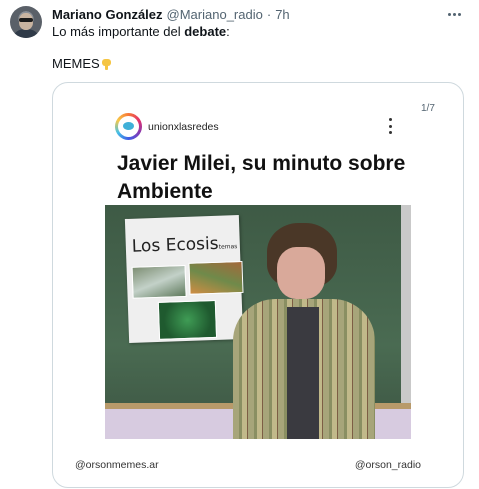 This screenshot has height=489, width=479. I want to click on author-handle: @Mariano_radio, so click(215, 14).